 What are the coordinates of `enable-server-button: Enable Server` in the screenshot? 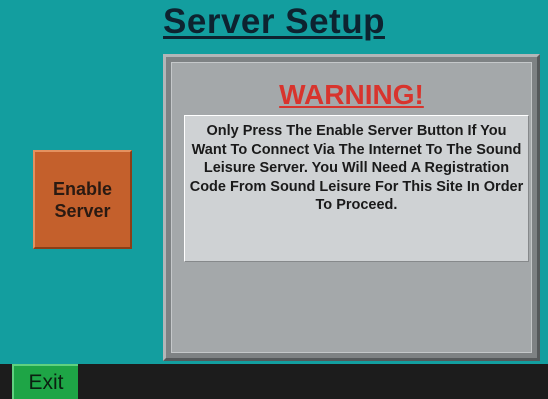 It's located at (82, 199).